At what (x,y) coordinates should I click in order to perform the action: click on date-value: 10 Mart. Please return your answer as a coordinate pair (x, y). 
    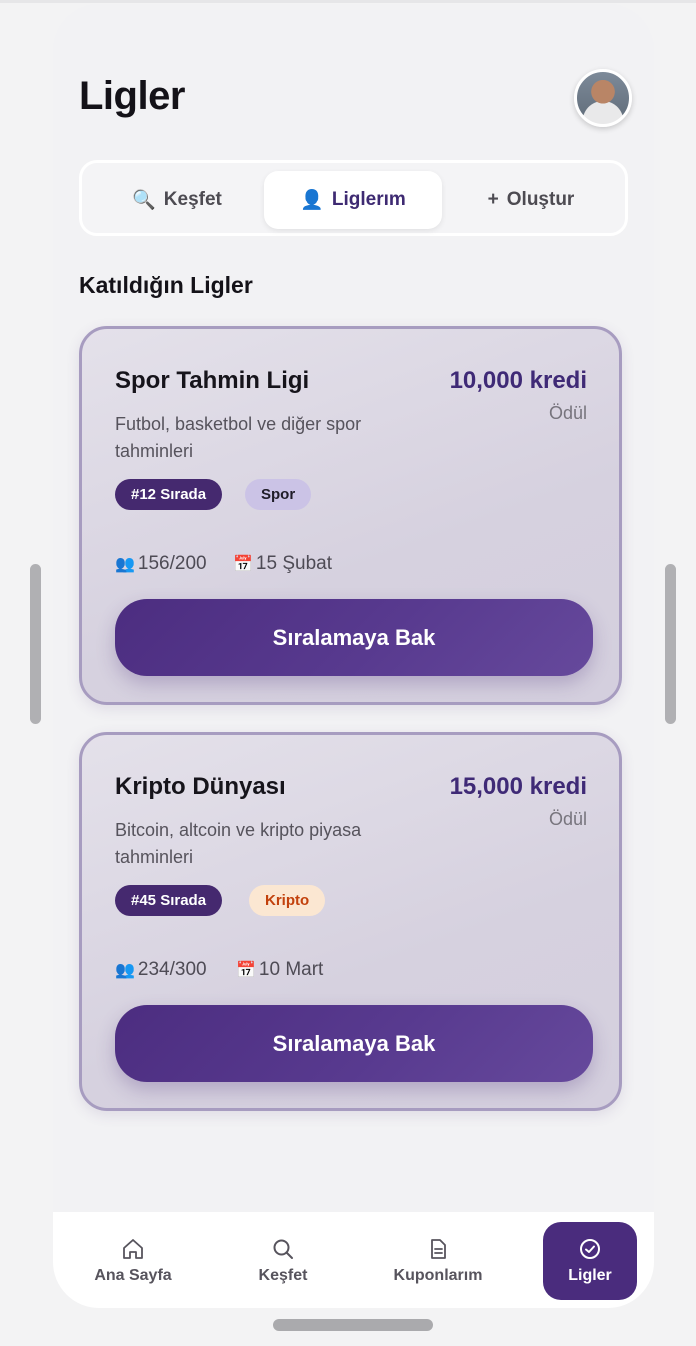
    Looking at the image, I should click on (291, 969).